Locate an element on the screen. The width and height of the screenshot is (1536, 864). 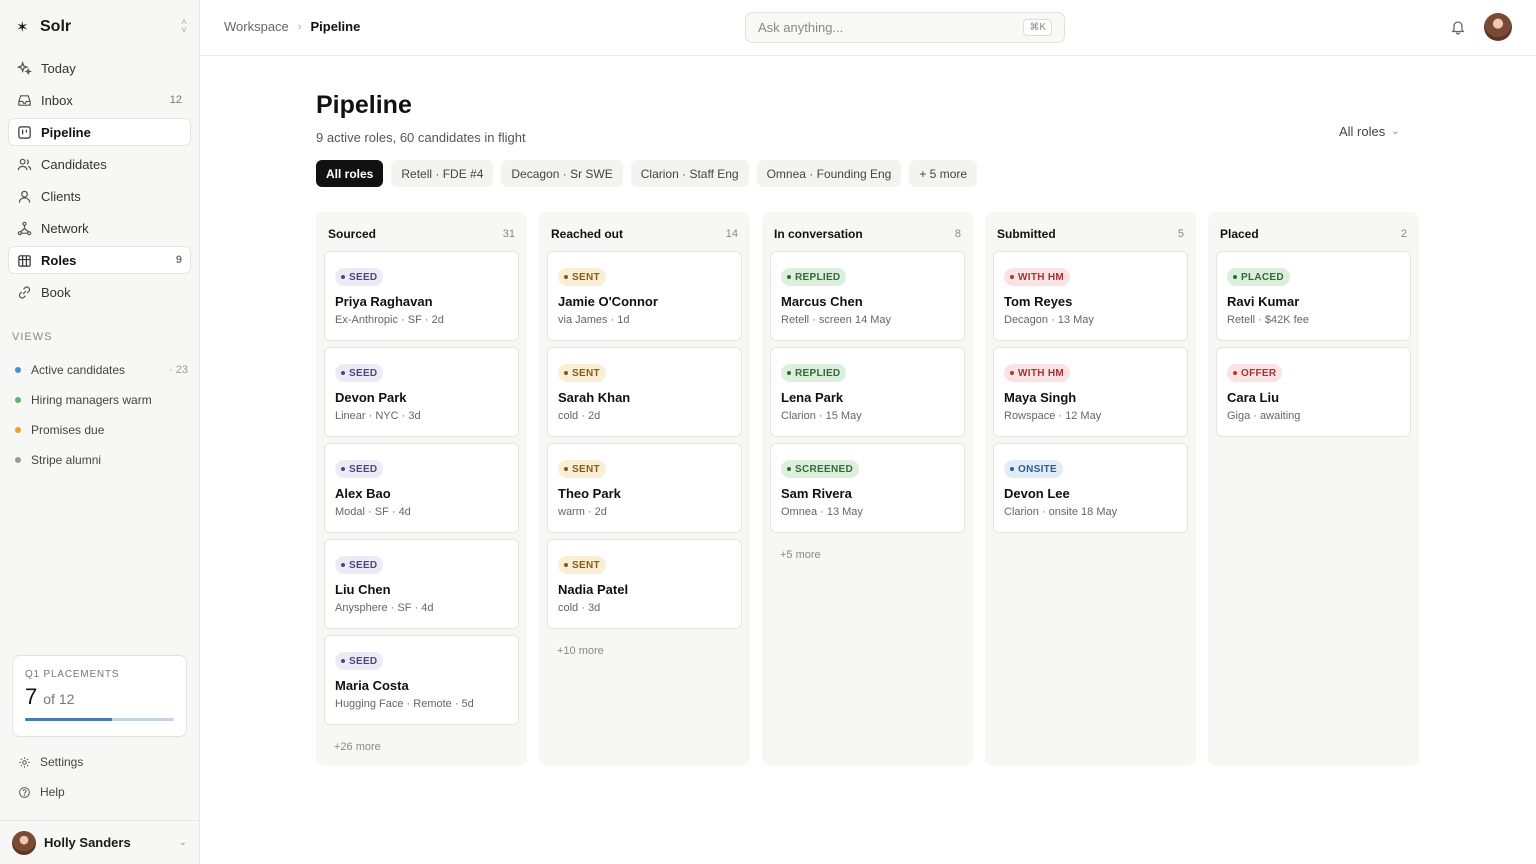
breadcrumb-workspace: Workspace is located at coordinates (256, 26).